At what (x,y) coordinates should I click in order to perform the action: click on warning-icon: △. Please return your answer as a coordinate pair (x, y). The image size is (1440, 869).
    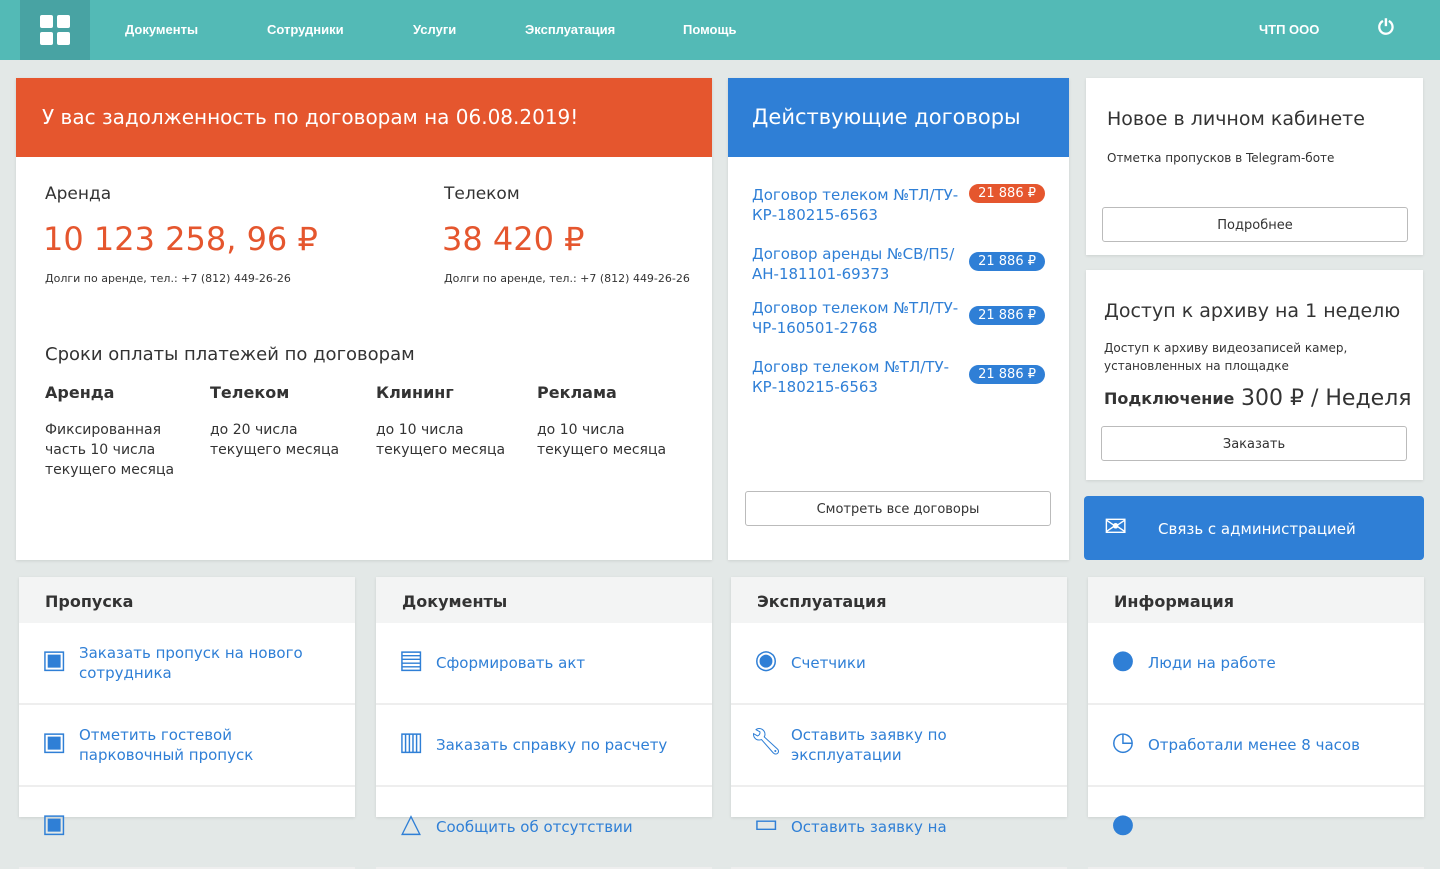
    Looking at the image, I should click on (411, 824).